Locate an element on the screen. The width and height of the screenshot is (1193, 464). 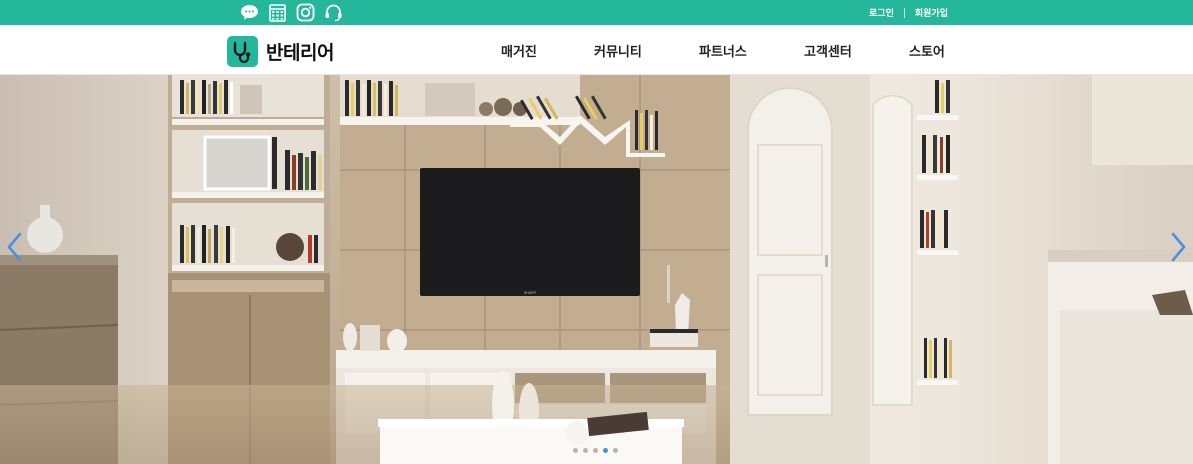
chevron-left-icon is located at coordinates (15, 247).